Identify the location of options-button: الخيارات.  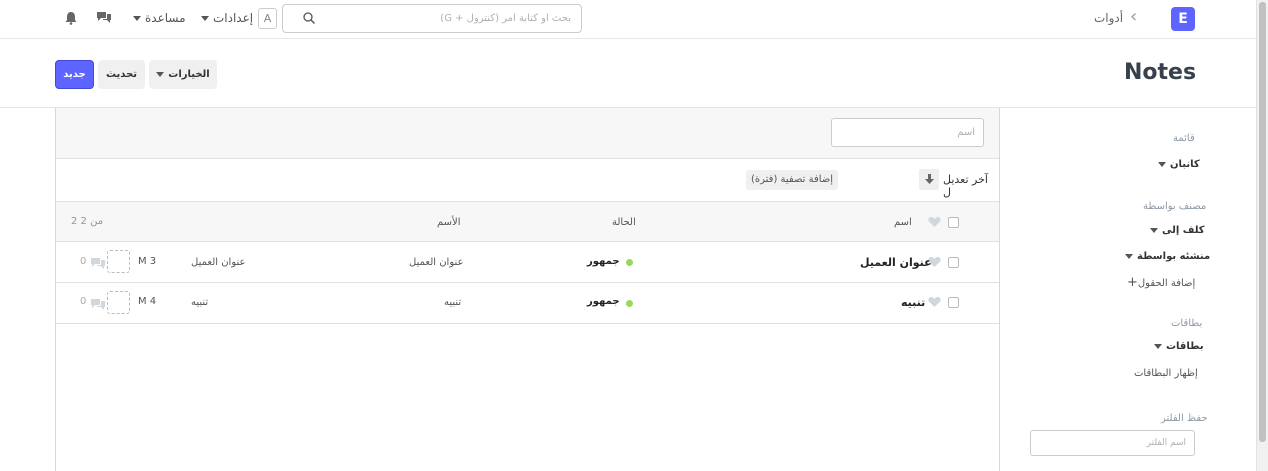
(183, 74).